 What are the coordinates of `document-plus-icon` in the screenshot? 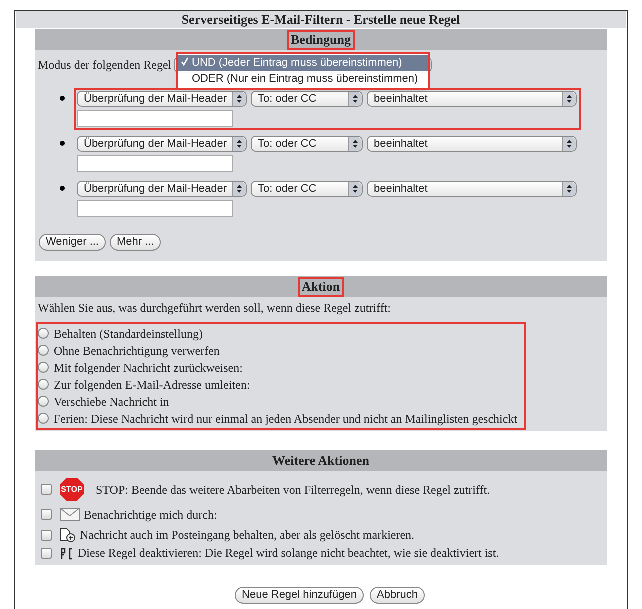 It's located at (68, 535).